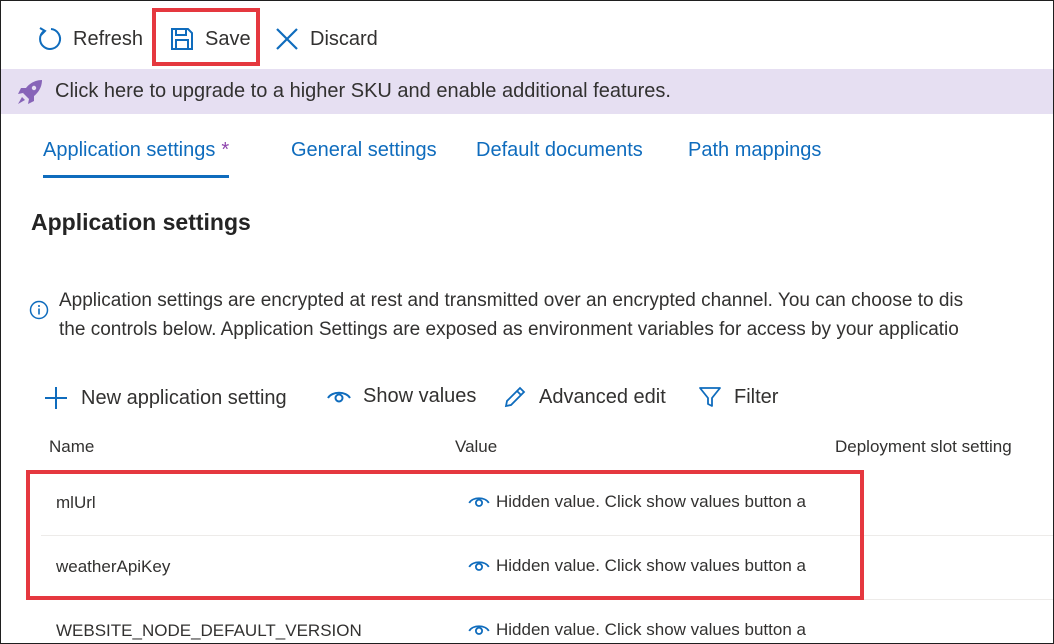  Describe the element at coordinates (287, 39) in the screenshot. I see `close-icon` at that location.